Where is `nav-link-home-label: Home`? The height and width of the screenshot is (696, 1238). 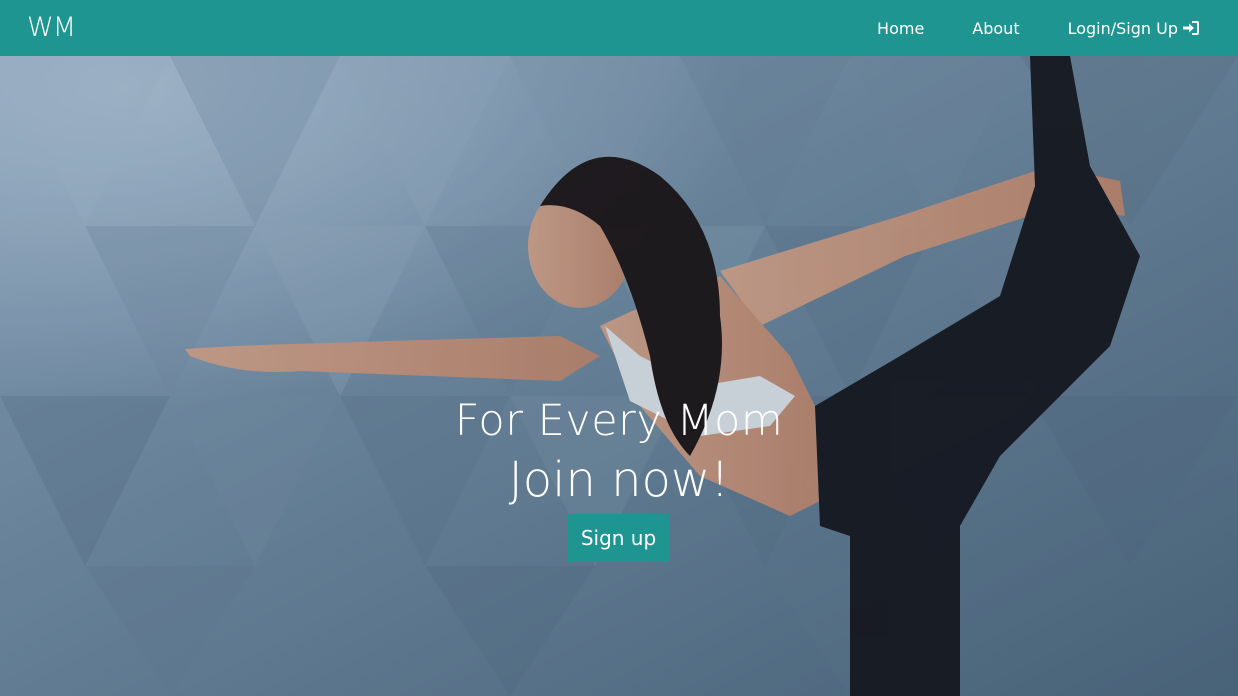 nav-link-home-label: Home is located at coordinates (901, 28).